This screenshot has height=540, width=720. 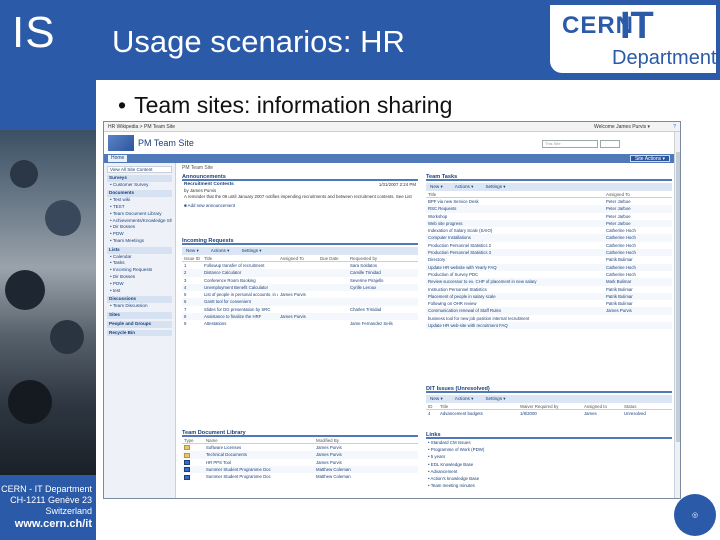 I want to click on table-cell: Followup transfer of recruitment, so click(x=240, y=265).